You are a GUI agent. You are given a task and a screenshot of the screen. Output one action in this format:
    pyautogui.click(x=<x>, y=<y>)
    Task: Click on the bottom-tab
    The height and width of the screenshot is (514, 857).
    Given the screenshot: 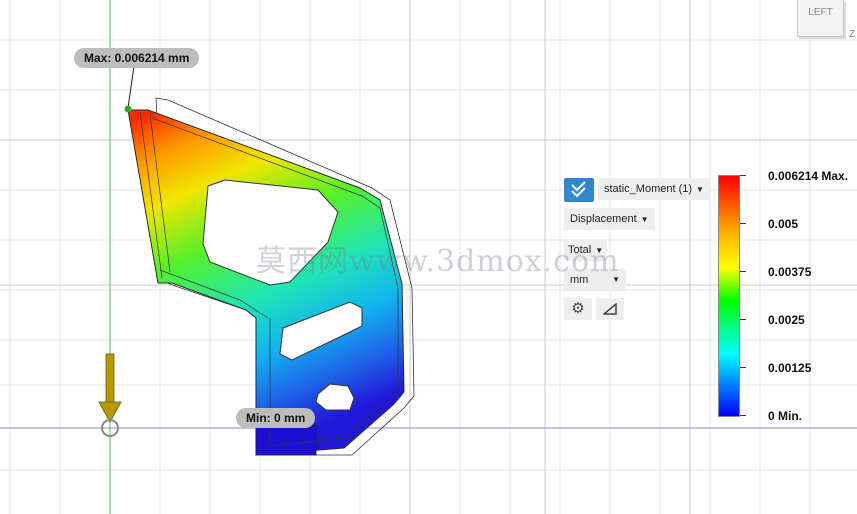 What is the action you would take?
    pyautogui.click(x=286, y=440)
    